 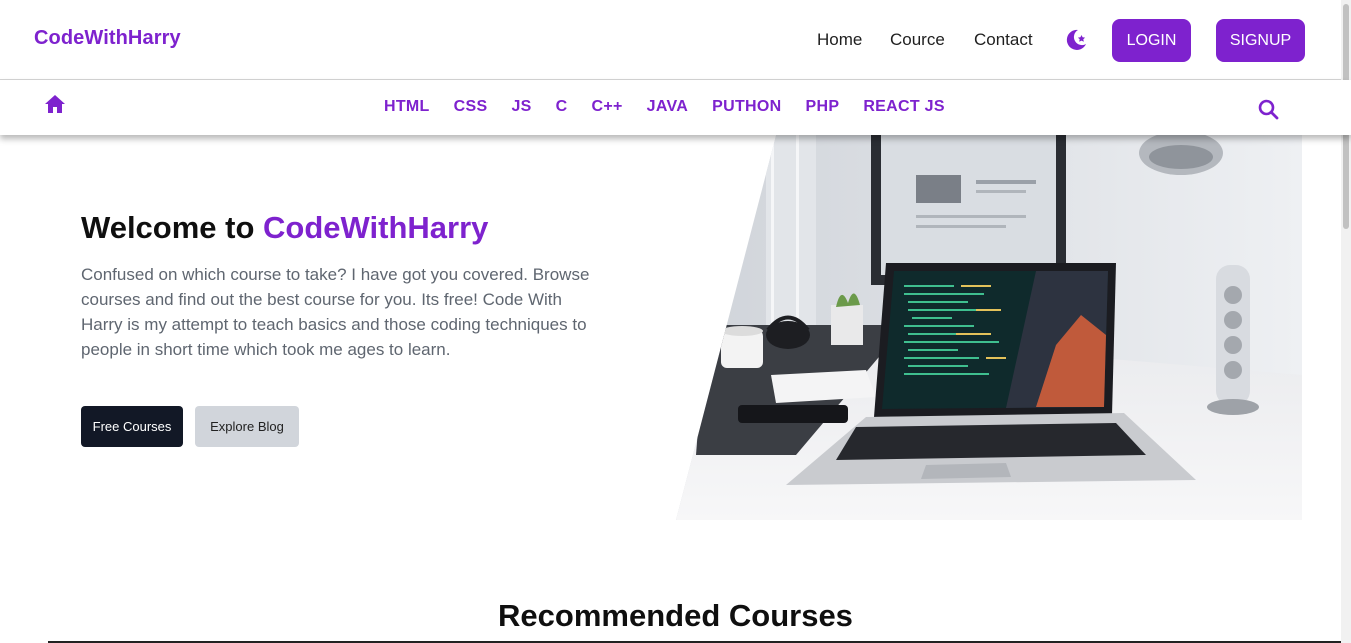 I want to click on hero-title-accent: CodeWithHarry, so click(x=376, y=227).